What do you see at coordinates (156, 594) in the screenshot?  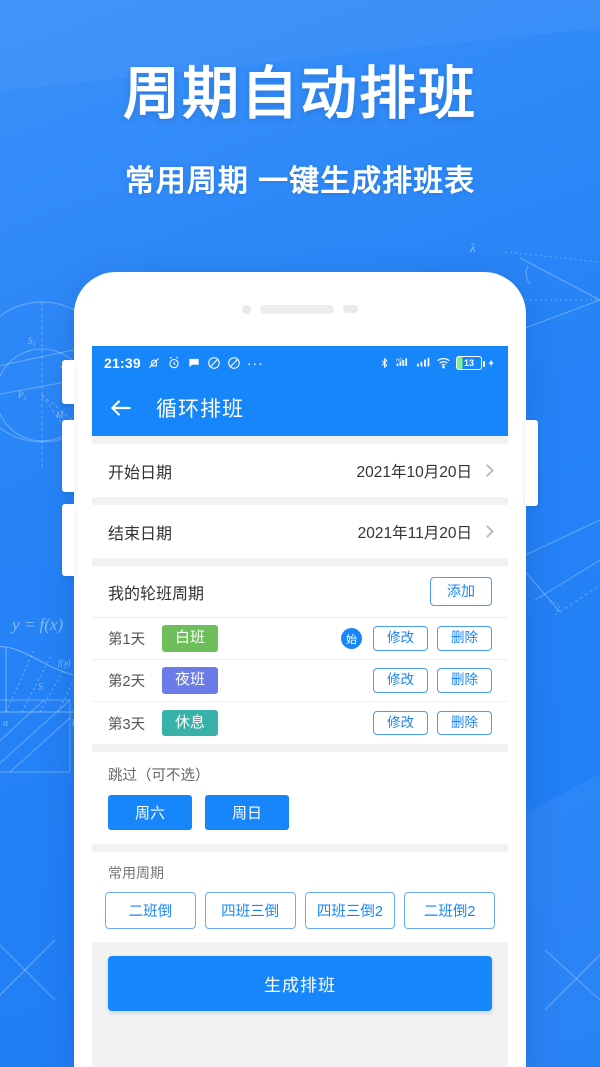 I see `my-cycle-title: 我的轮班周期` at bounding box center [156, 594].